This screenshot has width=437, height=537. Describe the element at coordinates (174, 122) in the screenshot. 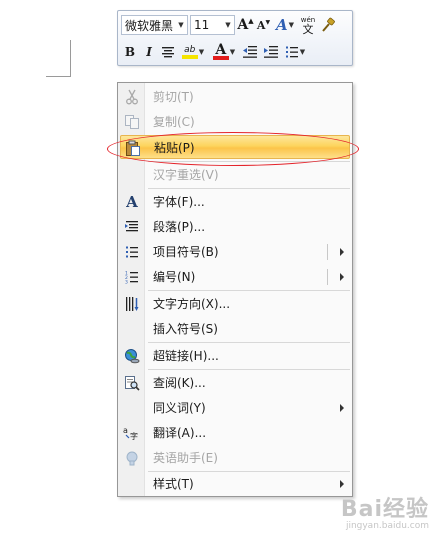

I see `menu-item-label: 复制(C)` at that location.